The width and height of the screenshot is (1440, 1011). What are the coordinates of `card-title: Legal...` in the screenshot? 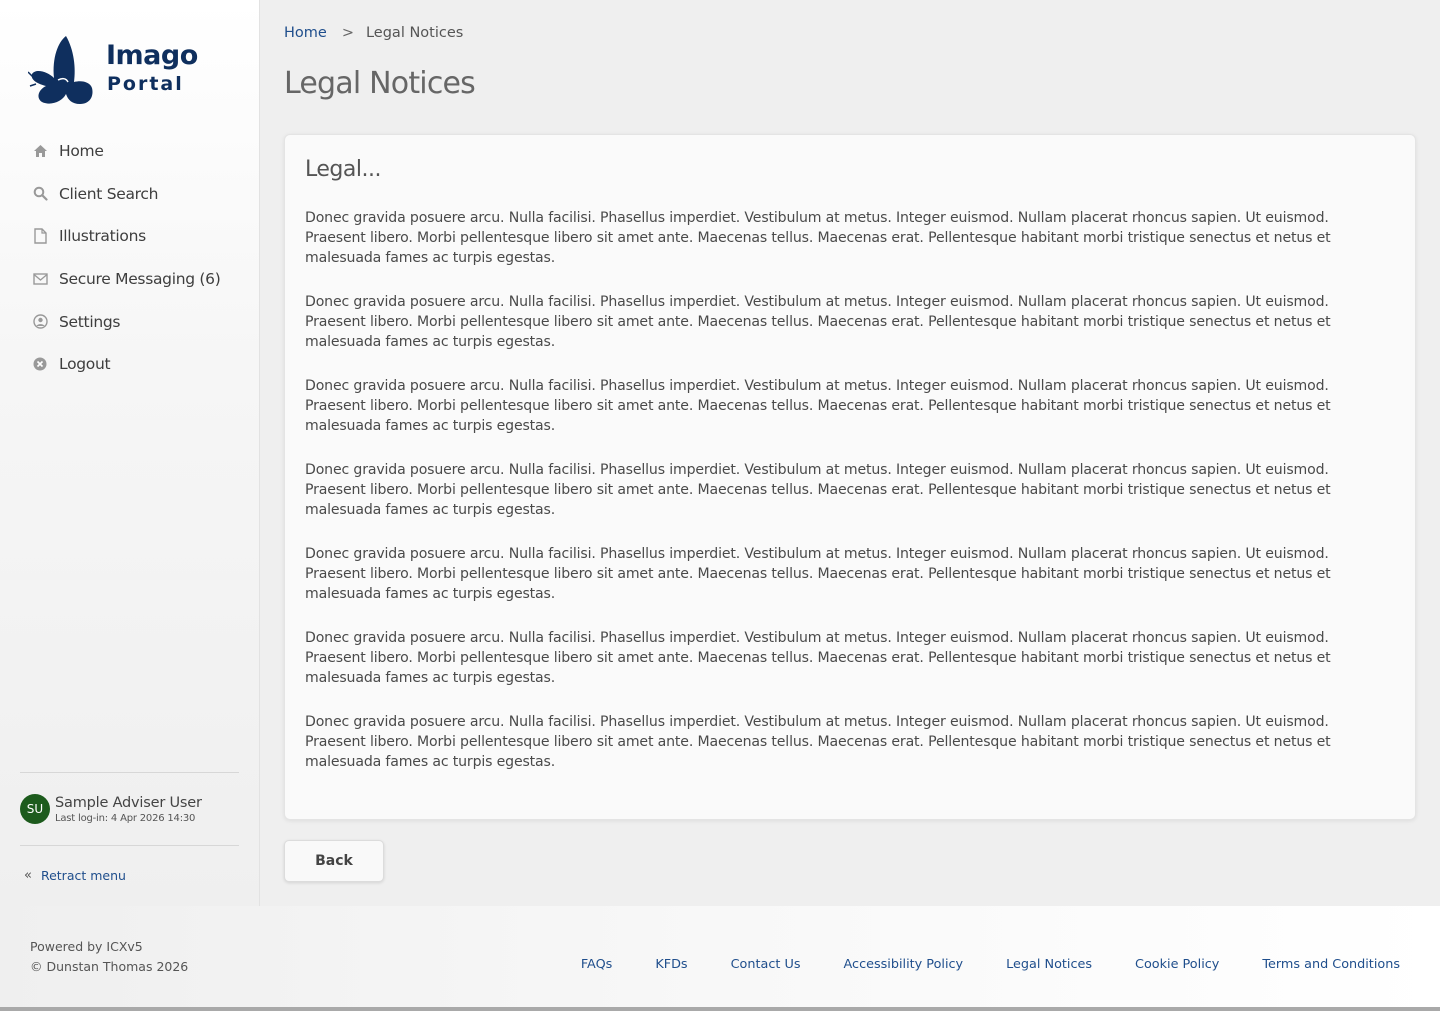 It's located at (343, 169).